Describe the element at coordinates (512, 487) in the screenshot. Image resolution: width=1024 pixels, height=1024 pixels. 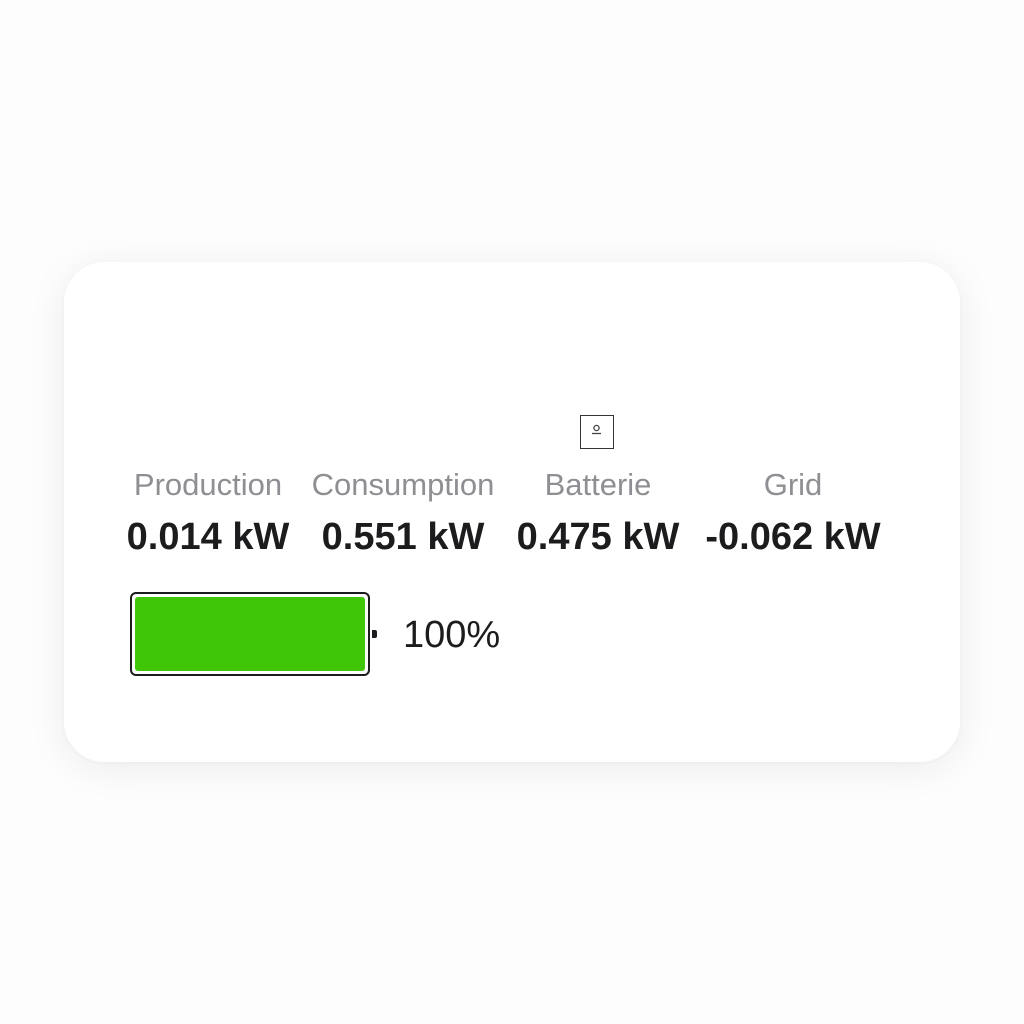
I see `metric-labels: Production Consumption Batterie Grid` at that location.